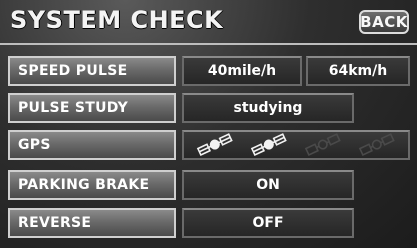 Image resolution: width=417 pixels, height=248 pixels. Describe the element at coordinates (92, 145) in the screenshot. I see `row-label-gps: GPS` at that location.